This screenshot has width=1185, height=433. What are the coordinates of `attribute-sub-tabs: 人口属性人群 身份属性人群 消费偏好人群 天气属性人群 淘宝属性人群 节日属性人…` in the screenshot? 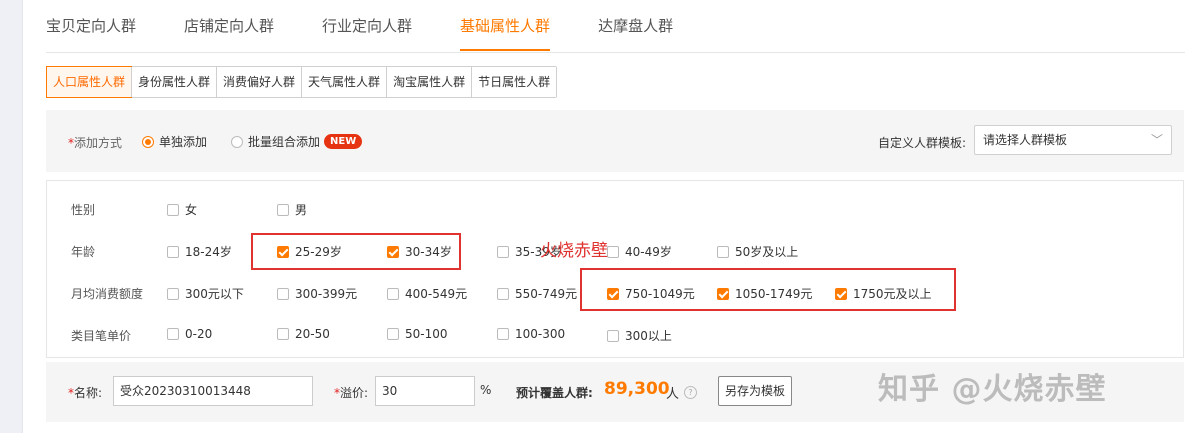 It's located at (302, 82).